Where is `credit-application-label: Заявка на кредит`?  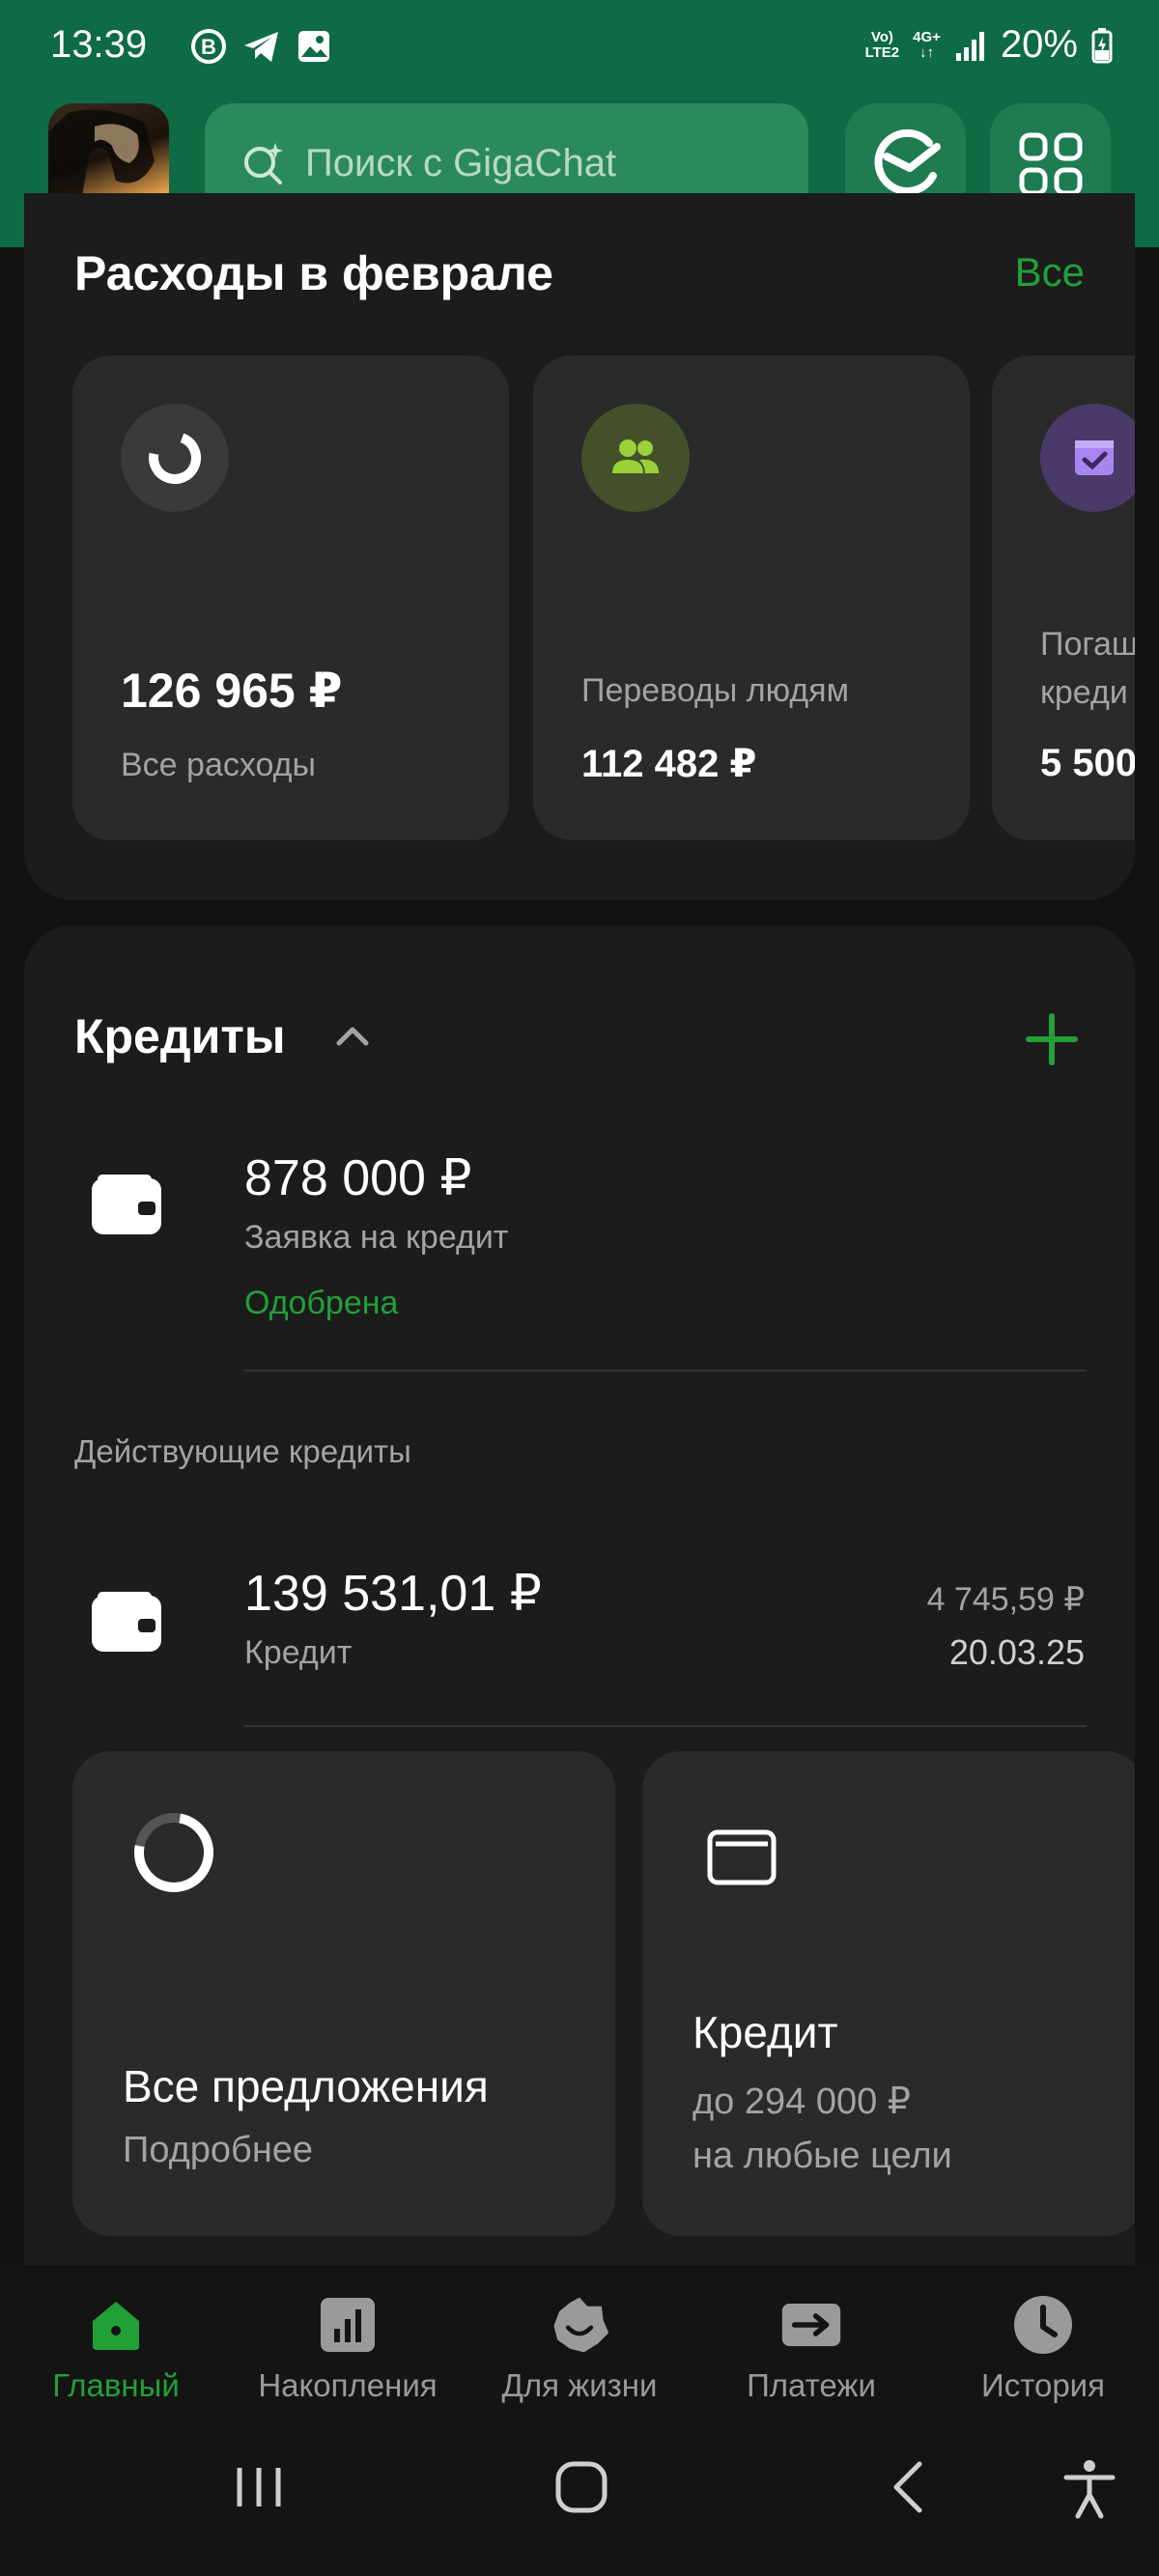
credit-application-label: Заявка на кредит is located at coordinates (376, 1237).